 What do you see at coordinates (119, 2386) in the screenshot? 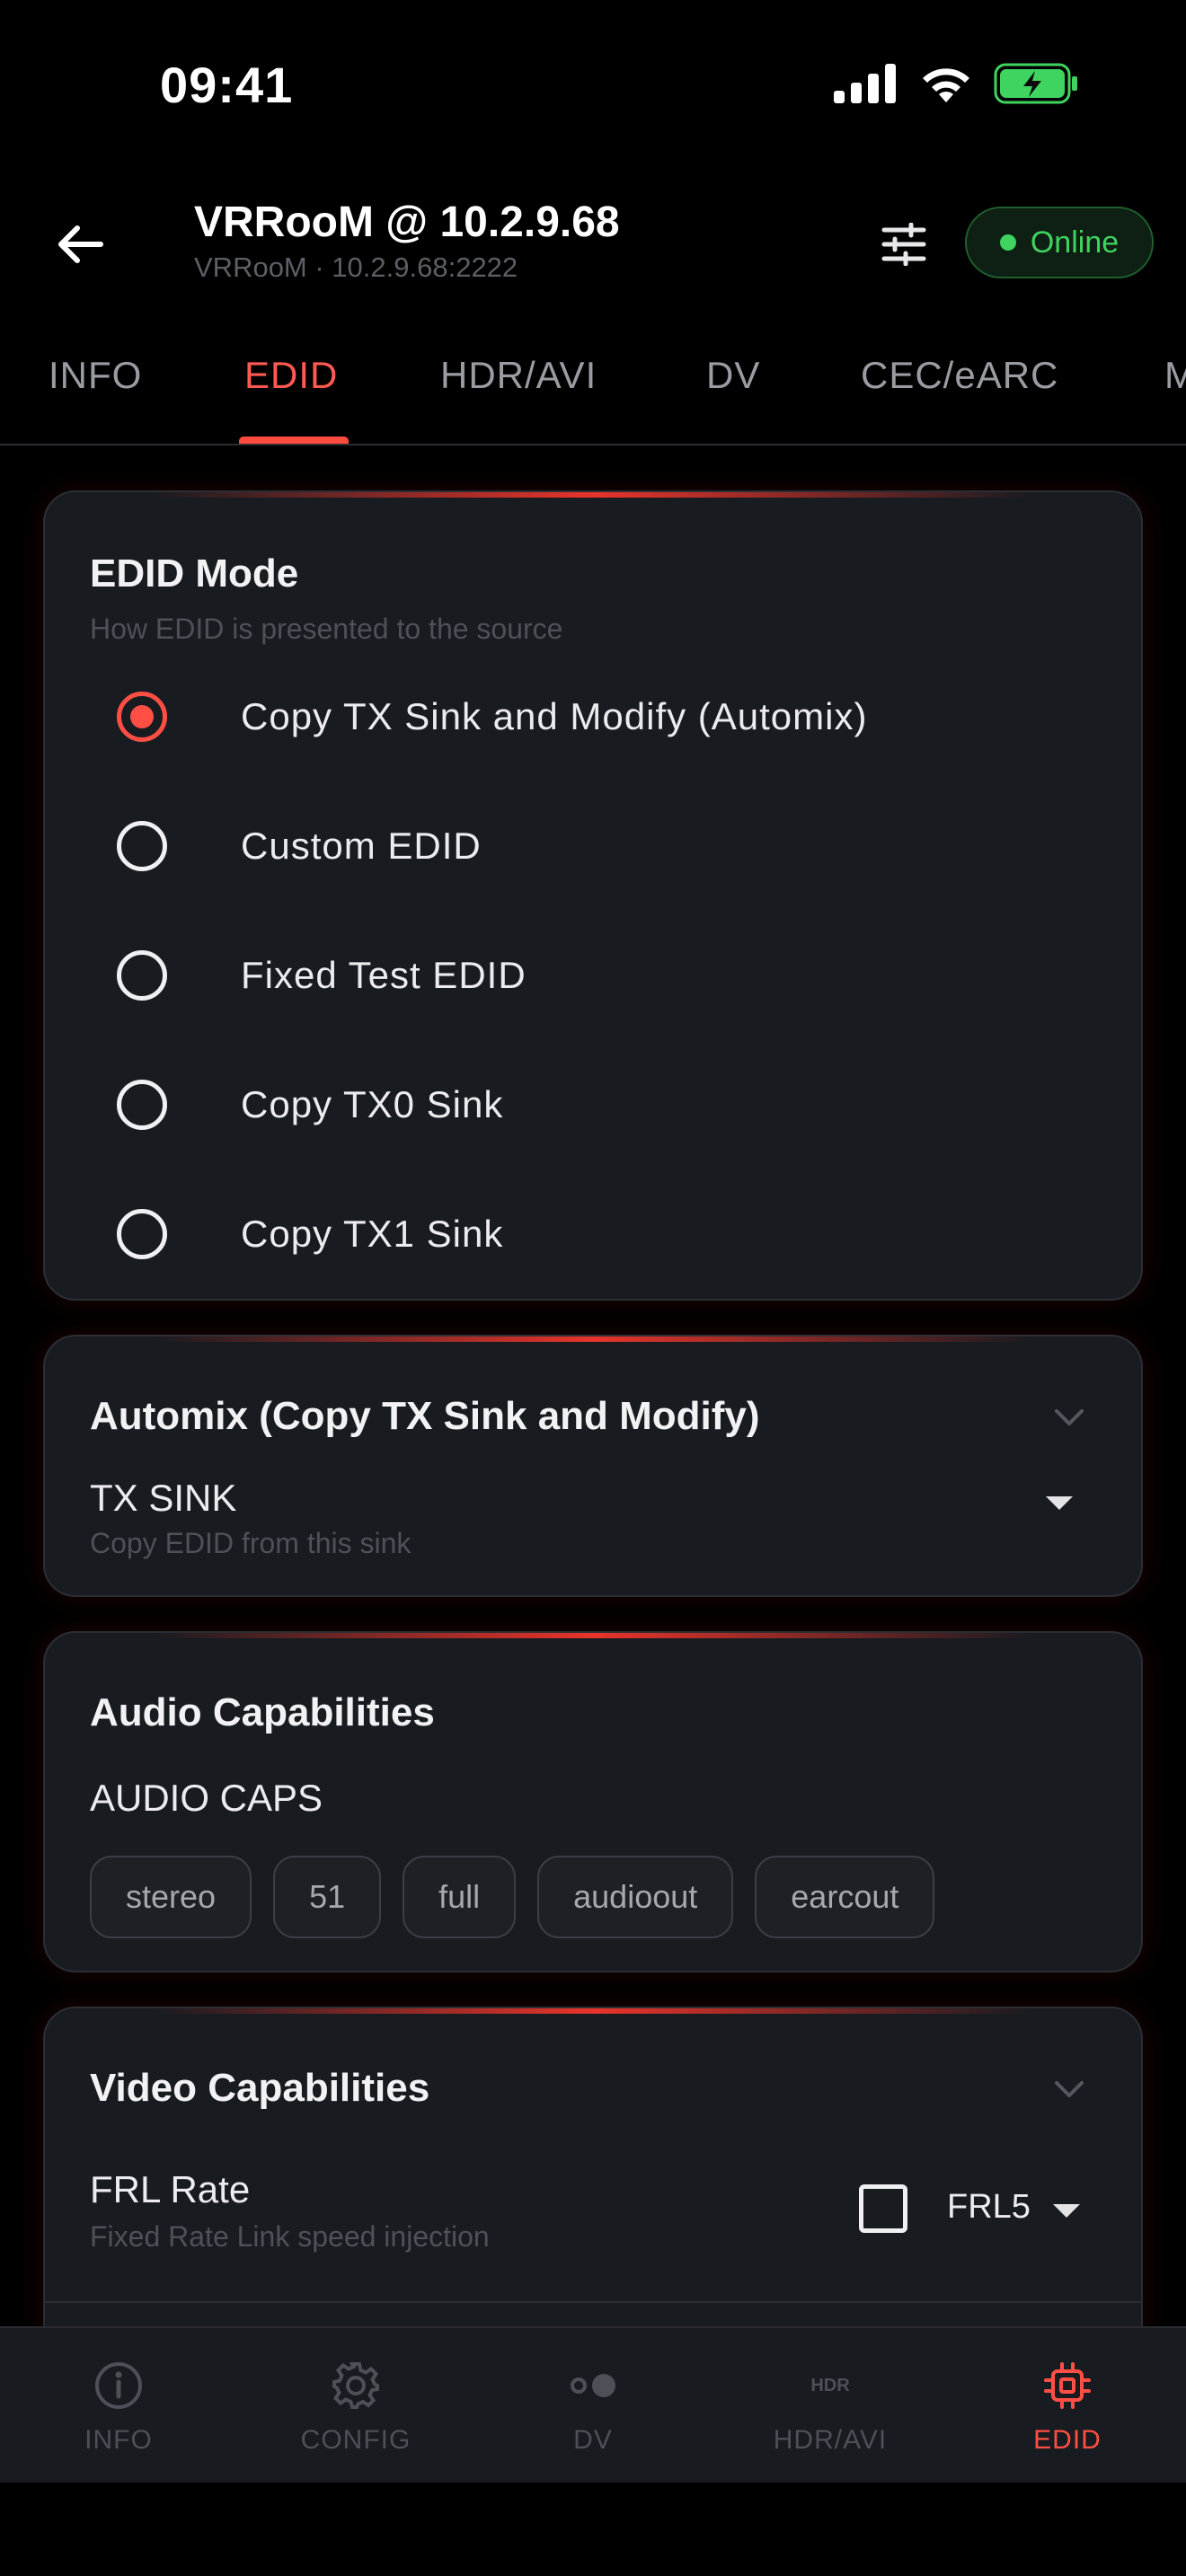
I see `info-icon` at bounding box center [119, 2386].